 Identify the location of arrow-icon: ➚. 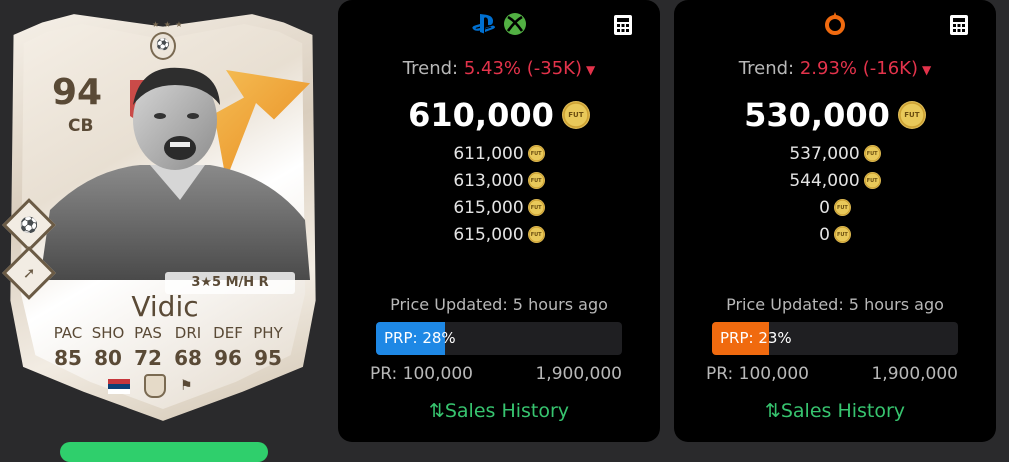
(29, 272).